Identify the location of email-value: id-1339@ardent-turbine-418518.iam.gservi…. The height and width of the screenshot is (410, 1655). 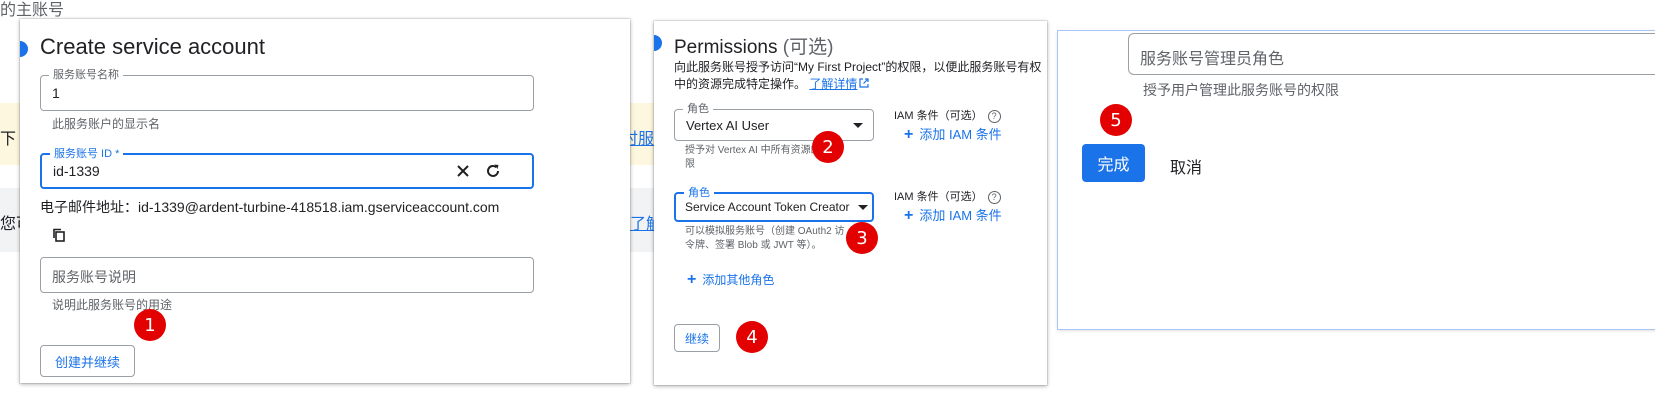
(319, 207).